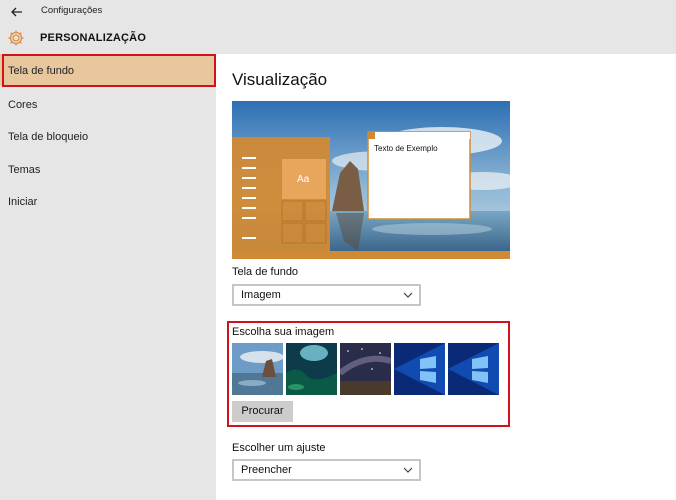  I want to click on sidebar-item-iniciar: Iniciar, so click(108, 201).